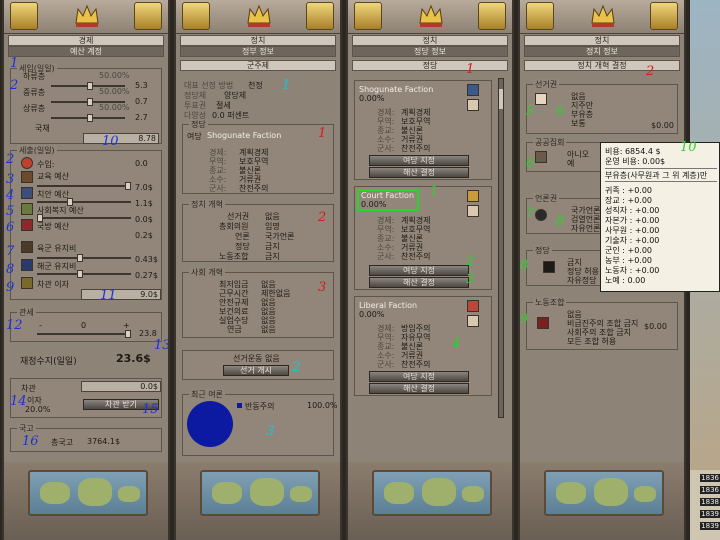 Image resolution: width=720 pixels, height=540 pixels. I want to click on opinion-party: 반동주의, so click(260, 406).